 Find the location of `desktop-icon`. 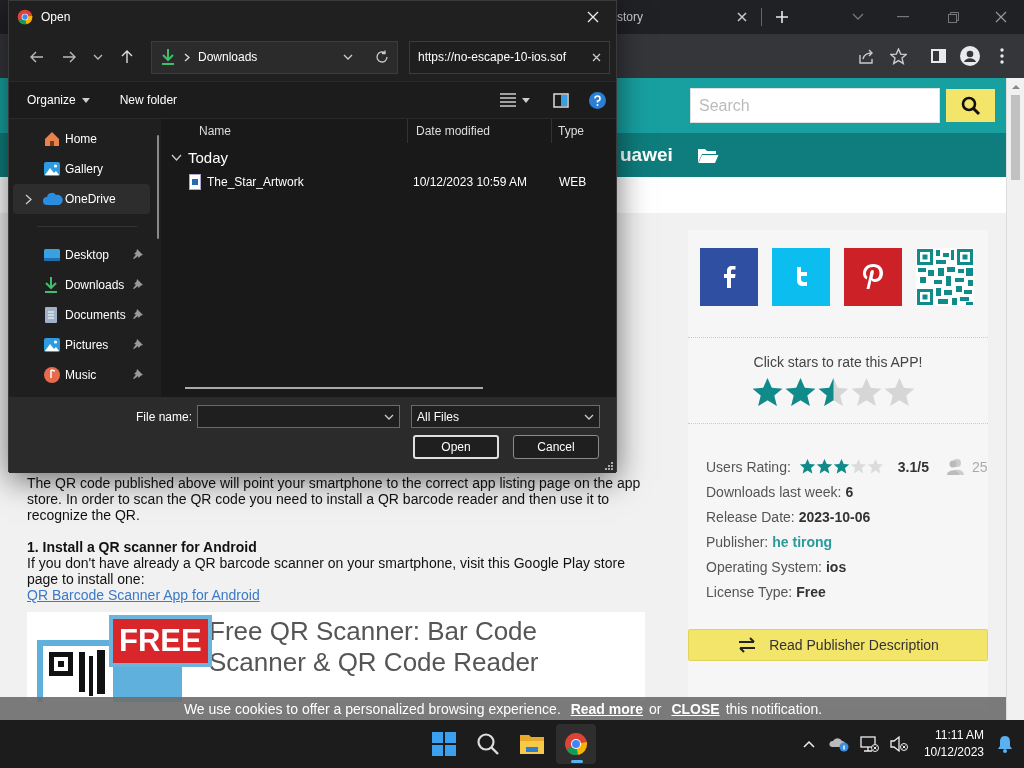

desktop-icon is located at coordinates (52, 255).